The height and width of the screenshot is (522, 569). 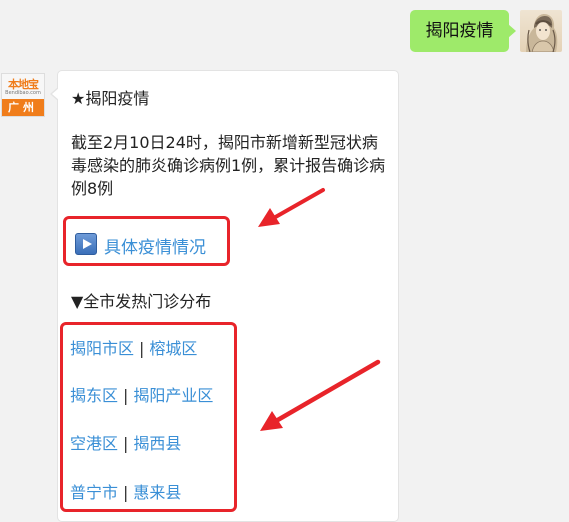 What do you see at coordinates (541, 31) in the screenshot?
I see `user-avatar` at bounding box center [541, 31].